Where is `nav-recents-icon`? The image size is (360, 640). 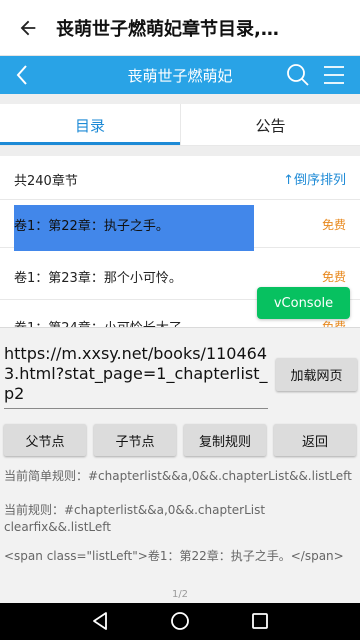 nav-recents-icon is located at coordinates (260, 621).